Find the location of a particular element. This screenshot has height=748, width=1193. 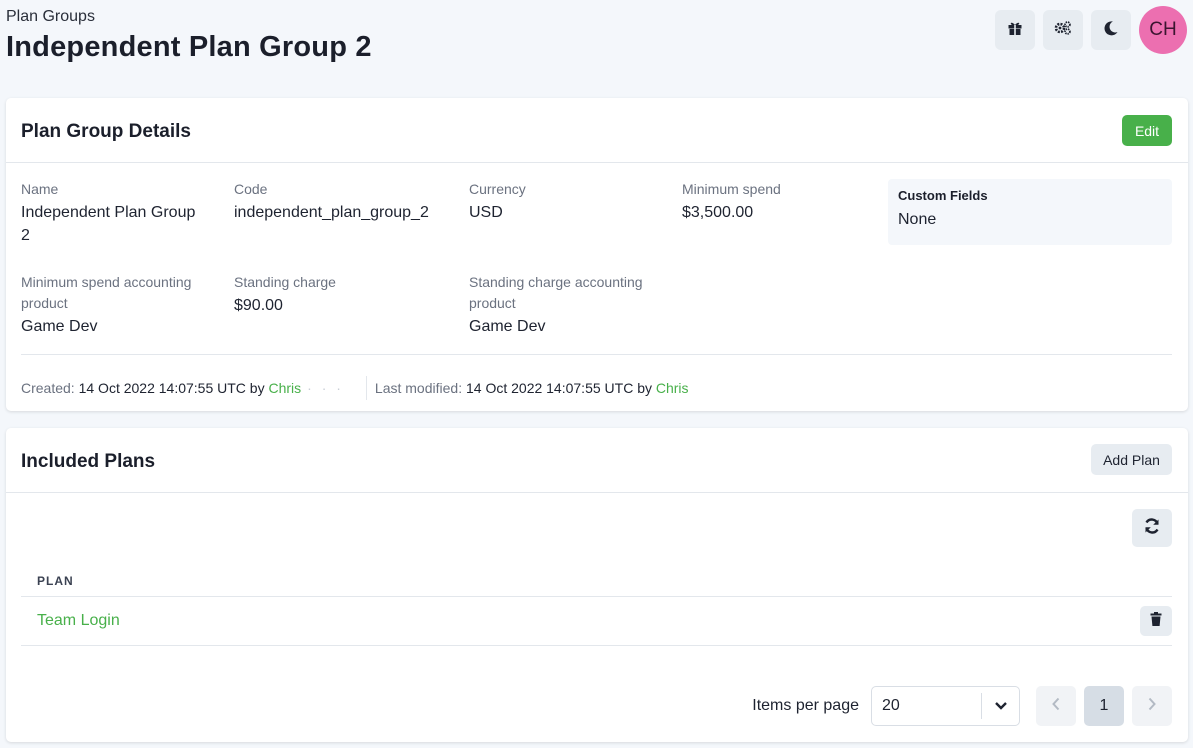

refresh-icon is located at coordinates (1152, 528).